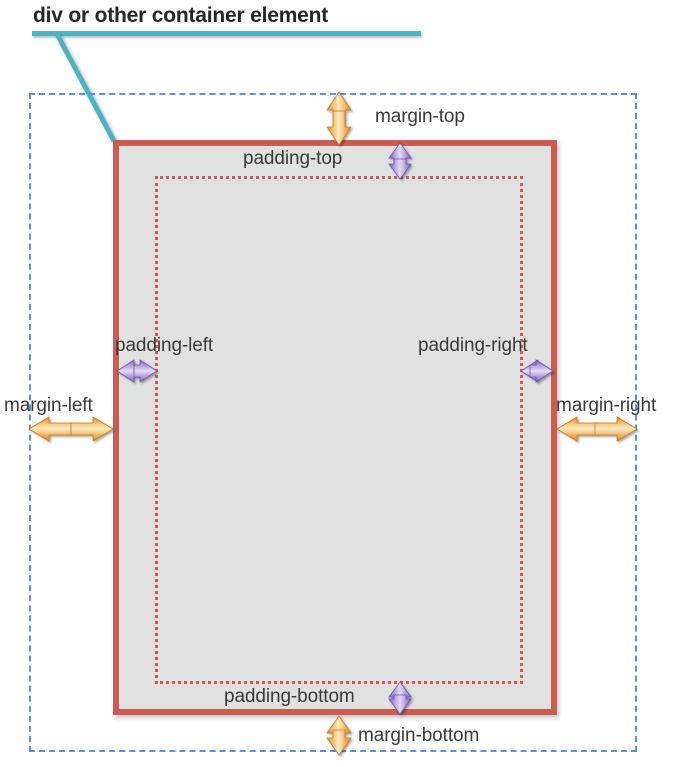 This screenshot has width=684, height=767. I want to click on label-margin-left: margin-left, so click(48, 405).